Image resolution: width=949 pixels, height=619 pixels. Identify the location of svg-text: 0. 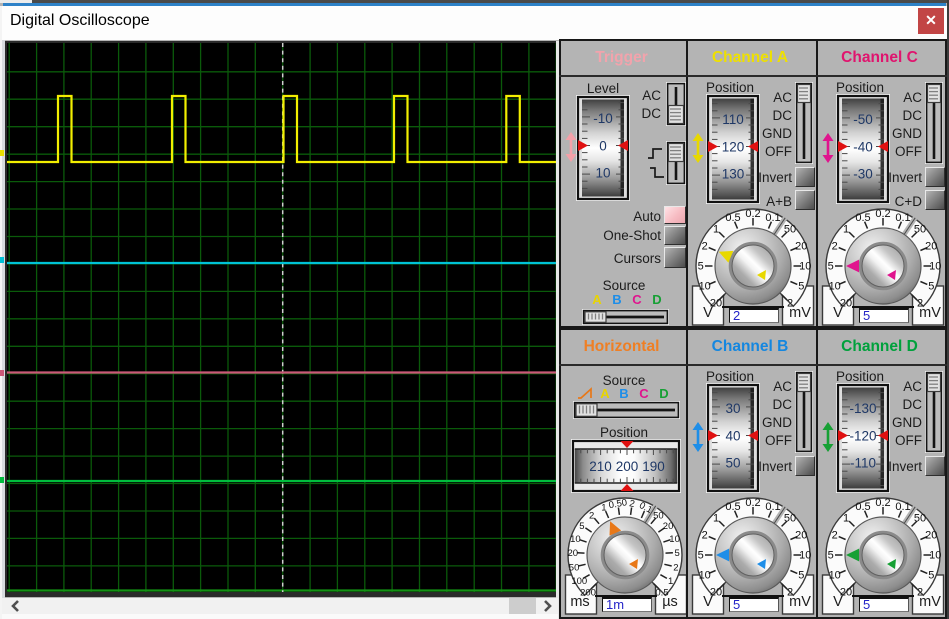
(603, 145).